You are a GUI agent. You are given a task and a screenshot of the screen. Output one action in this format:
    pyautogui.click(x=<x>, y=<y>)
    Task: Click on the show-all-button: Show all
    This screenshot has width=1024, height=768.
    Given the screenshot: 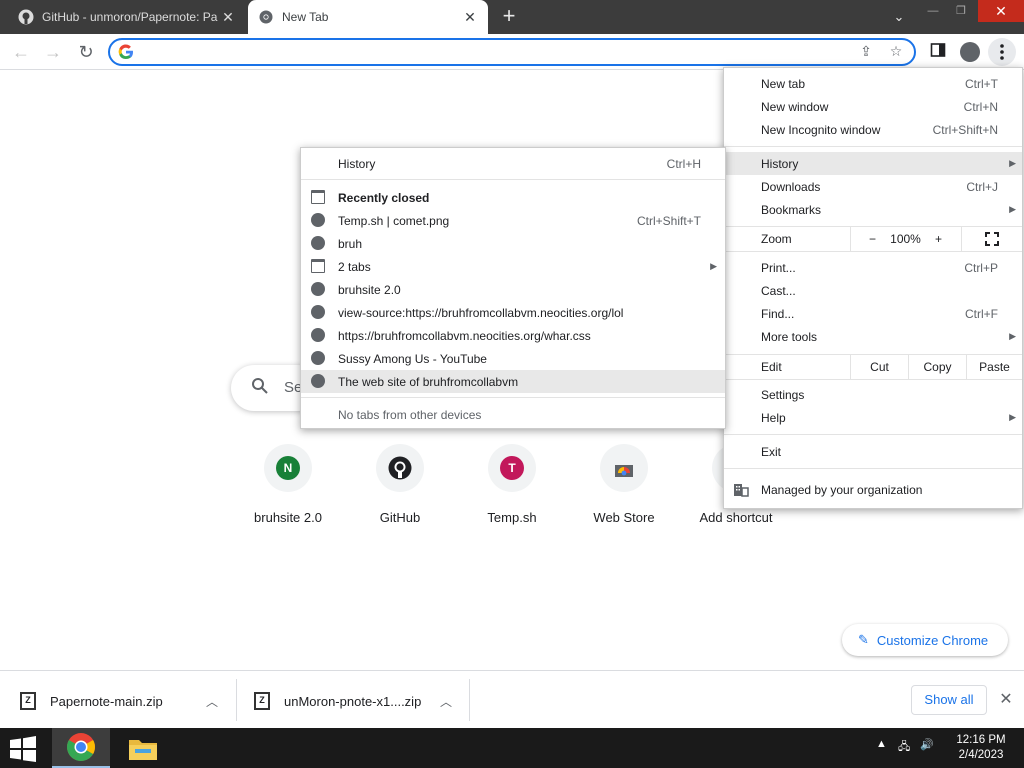 What is the action you would take?
    pyautogui.click(x=949, y=700)
    